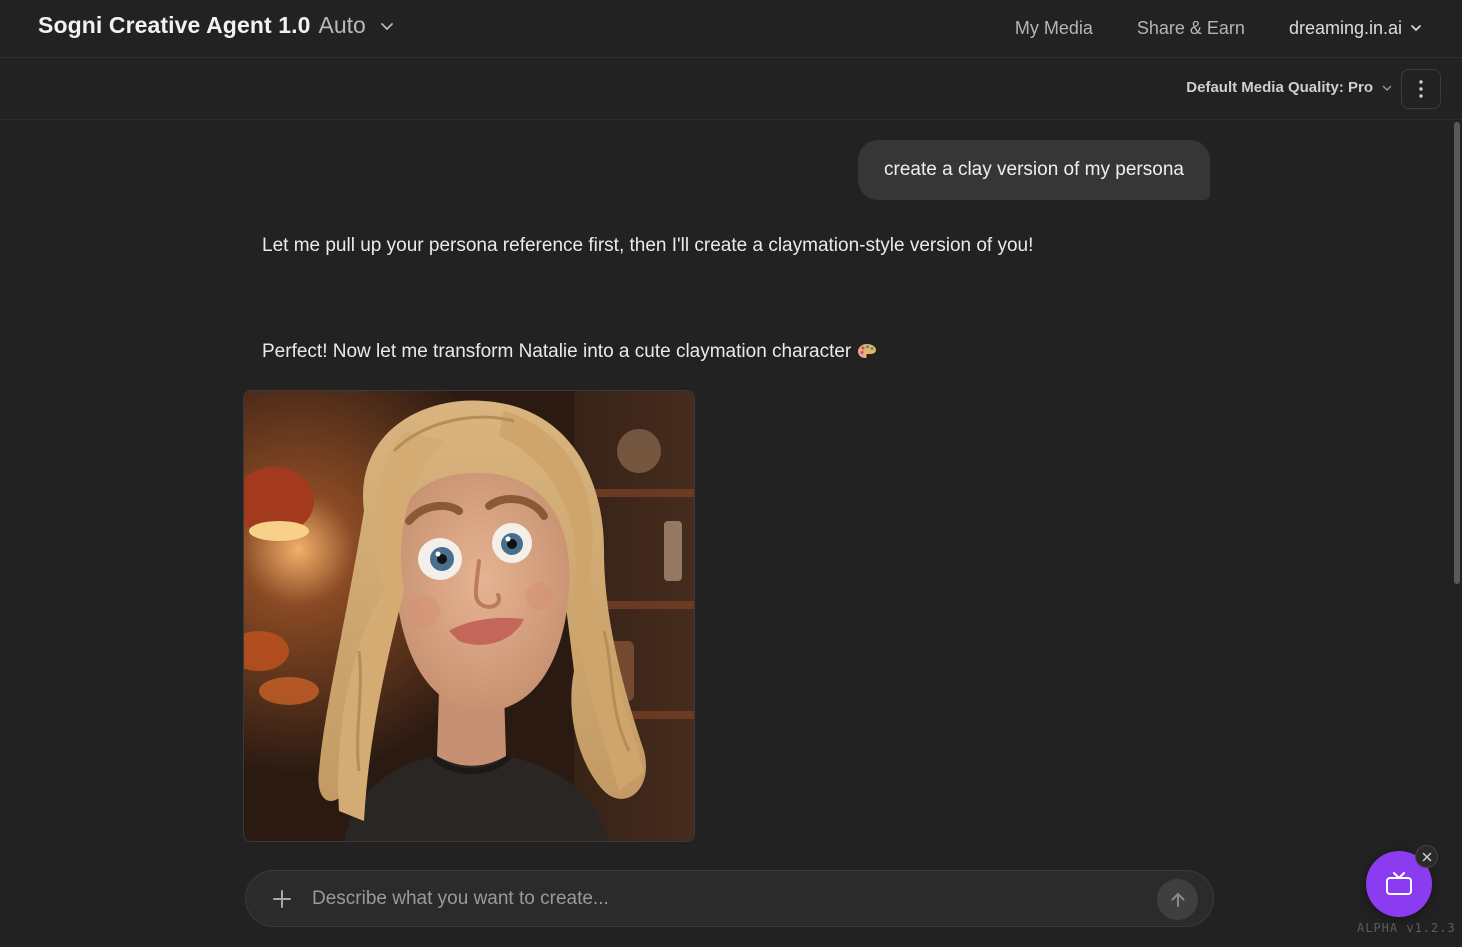 The image size is (1462, 947). What do you see at coordinates (1406, 928) in the screenshot?
I see `version-label: ALPHA v1.2.3` at bounding box center [1406, 928].